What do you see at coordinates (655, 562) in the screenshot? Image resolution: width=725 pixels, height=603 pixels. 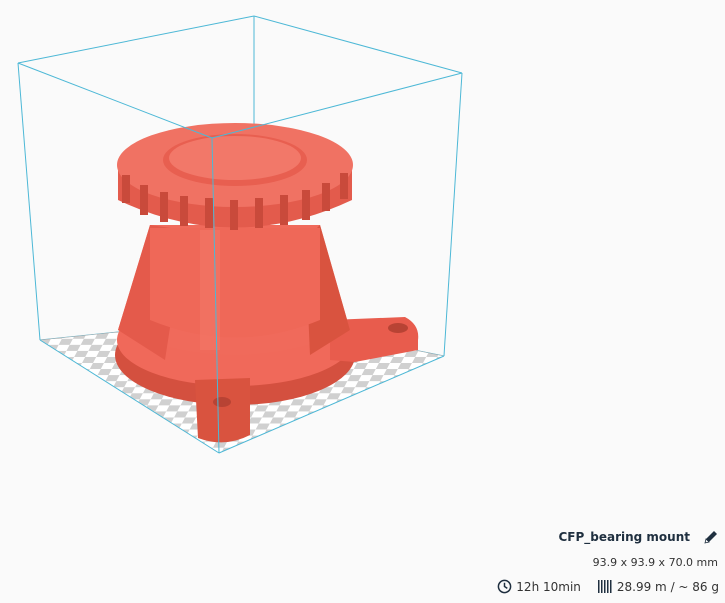 I see `model-dimensions: 93.9 x 93.9 x 70.0 mm` at bounding box center [655, 562].